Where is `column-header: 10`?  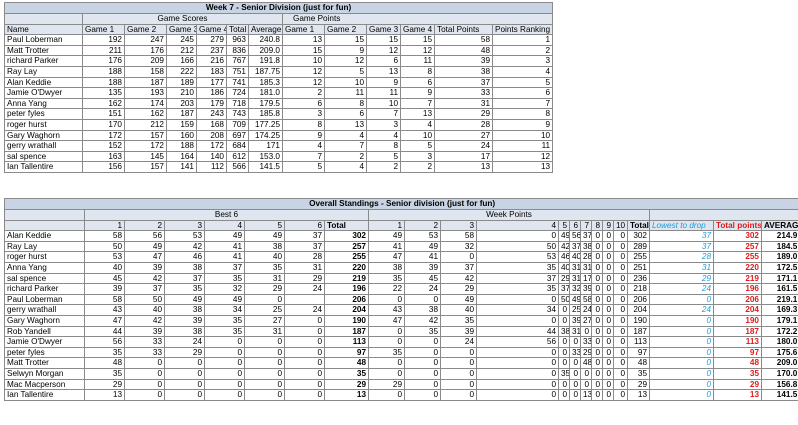 column-header: 10 is located at coordinates (620, 225).